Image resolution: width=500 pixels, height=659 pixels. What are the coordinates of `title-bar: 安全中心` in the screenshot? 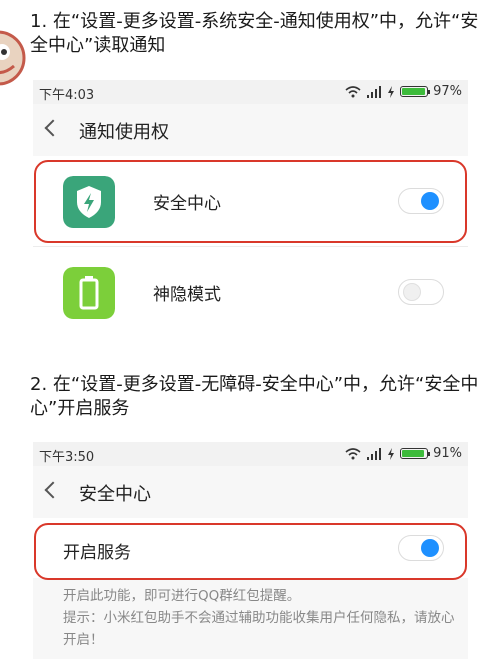 It's located at (250, 492).